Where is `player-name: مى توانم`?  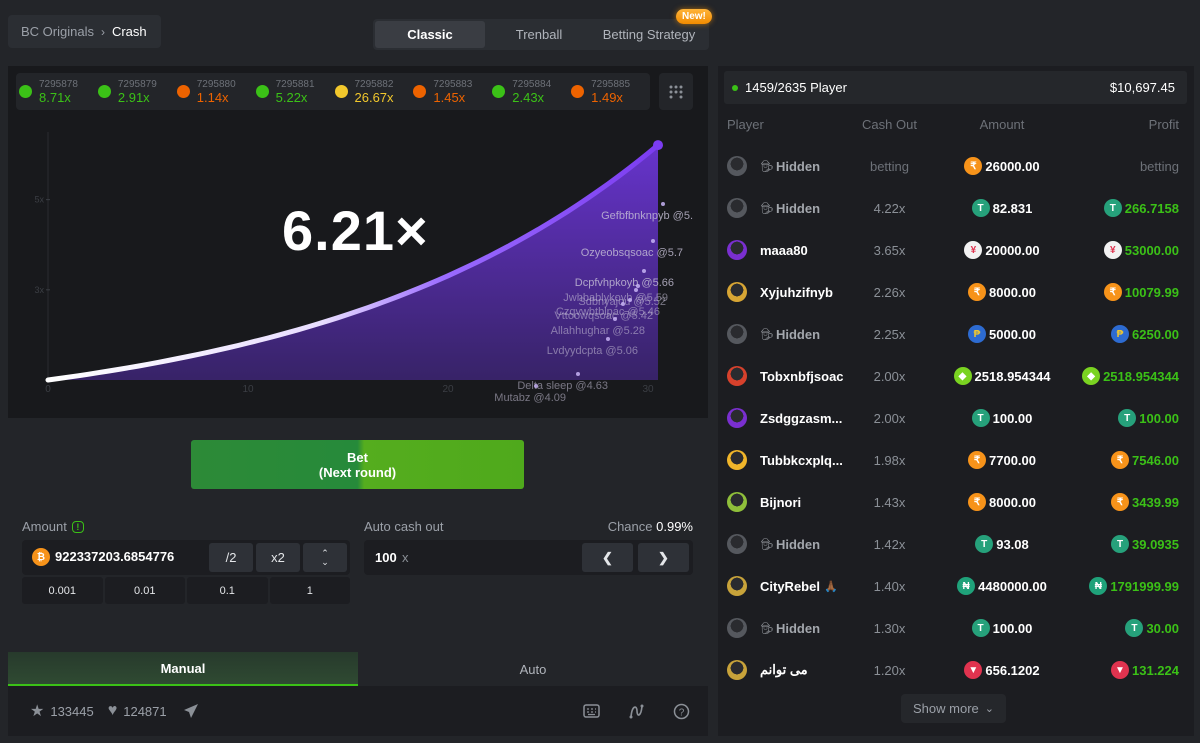
player-name: مى توانم is located at coordinates (784, 670).